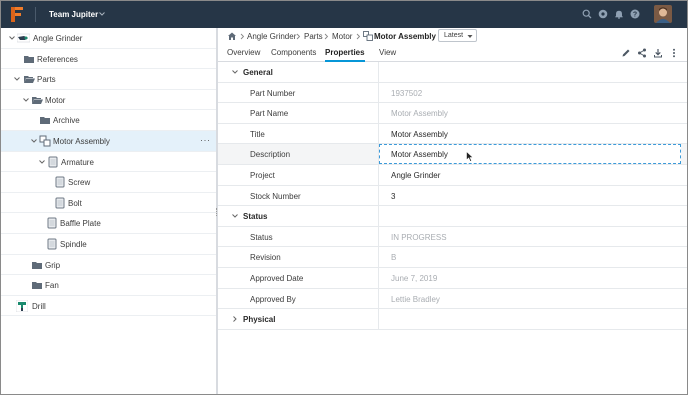  What do you see at coordinates (108, 162) in the screenshot?
I see `tree-item-armature: Armature` at bounding box center [108, 162].